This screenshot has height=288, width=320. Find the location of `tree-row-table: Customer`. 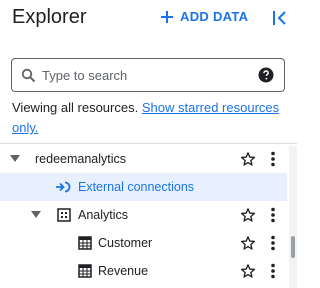

tree-row-table: Customer is located at coordinates (143, 243).